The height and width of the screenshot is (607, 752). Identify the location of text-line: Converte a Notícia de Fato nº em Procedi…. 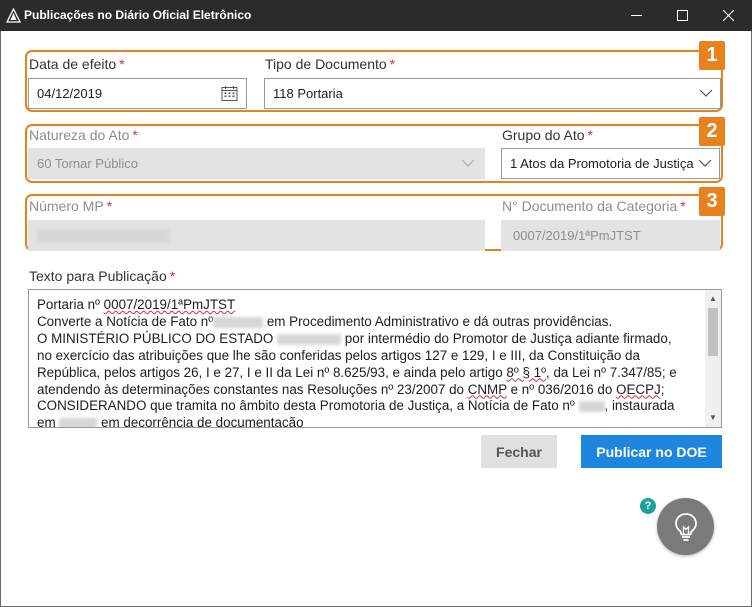
(325, 321).